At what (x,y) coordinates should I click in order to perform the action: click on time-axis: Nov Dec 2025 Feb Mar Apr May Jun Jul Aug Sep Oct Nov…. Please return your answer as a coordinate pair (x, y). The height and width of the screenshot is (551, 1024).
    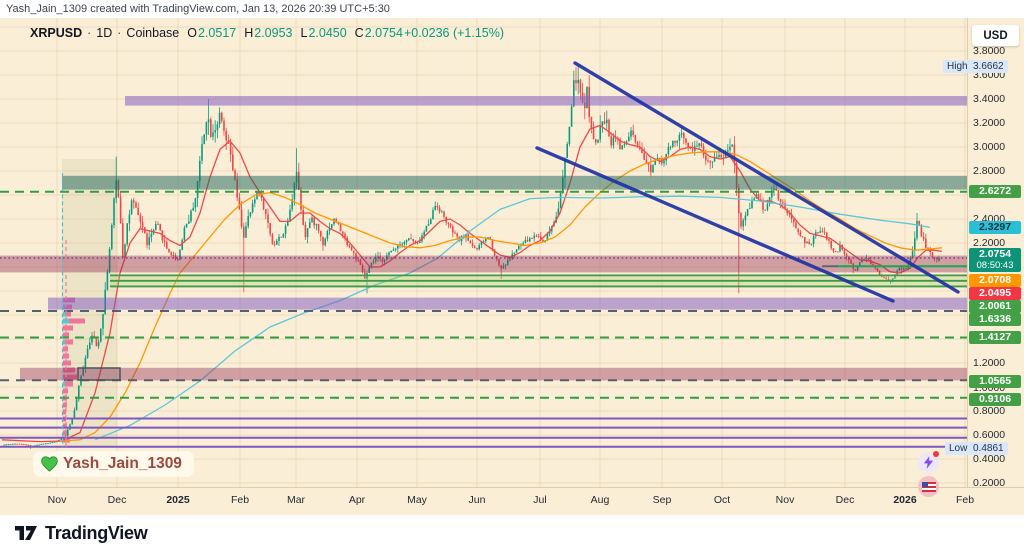
    Looking at the image, I should click on (512, 501).